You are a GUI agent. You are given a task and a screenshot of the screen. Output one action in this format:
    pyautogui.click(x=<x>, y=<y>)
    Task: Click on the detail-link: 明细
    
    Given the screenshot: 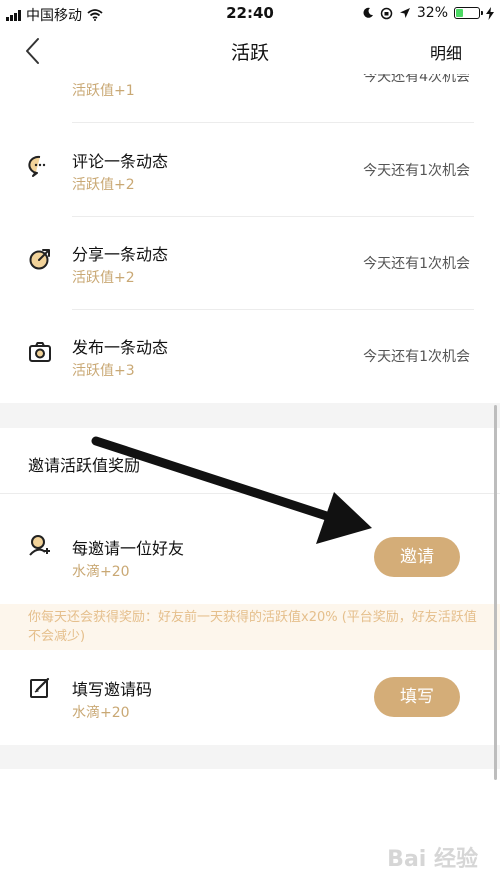 What is the action you would take?
    pyautogui.click(x=446, y=52)
    